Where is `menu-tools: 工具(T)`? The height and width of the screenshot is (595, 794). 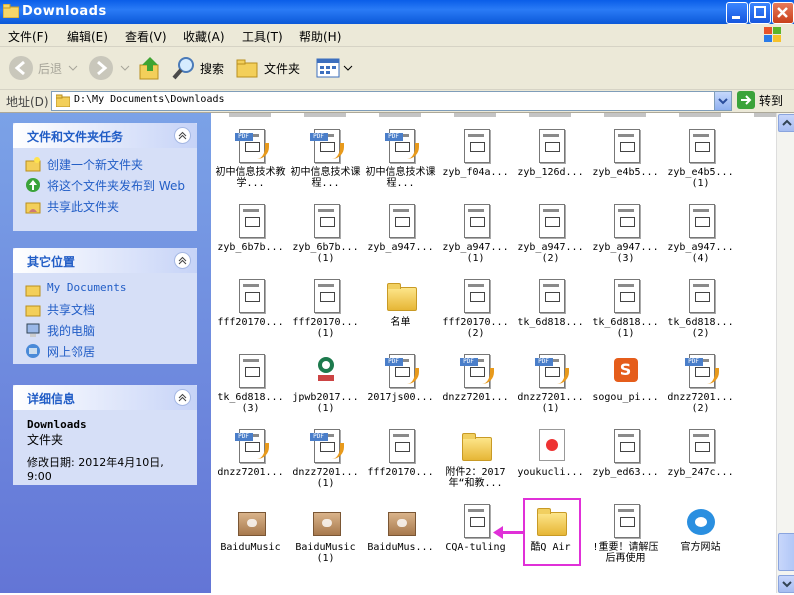 menu-tools: 工具(T) is located at coordinates (262, 36).